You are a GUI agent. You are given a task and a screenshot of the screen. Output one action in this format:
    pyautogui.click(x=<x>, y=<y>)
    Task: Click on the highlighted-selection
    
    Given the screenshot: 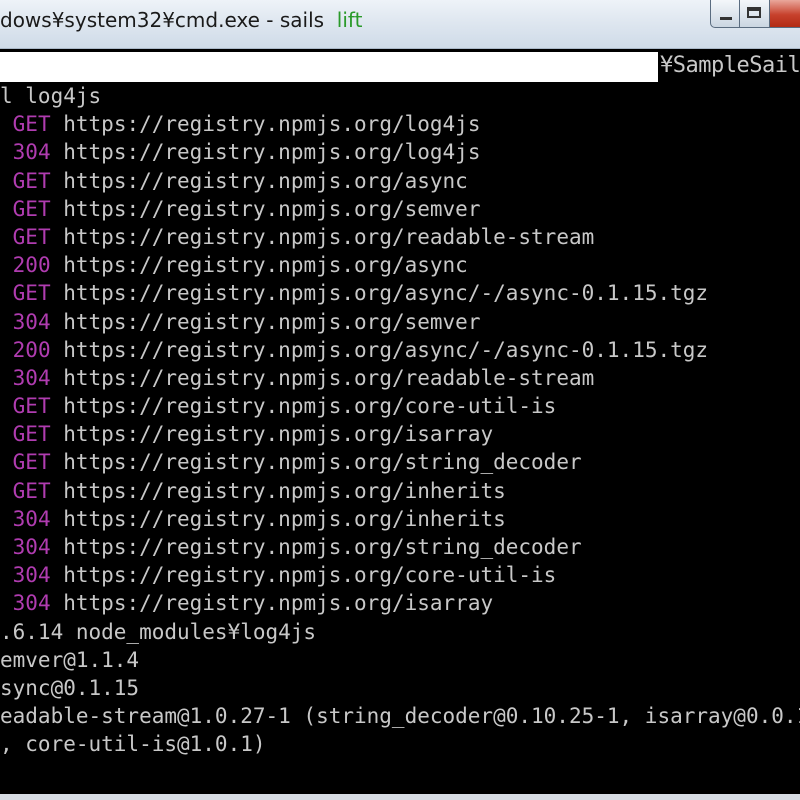 What is the action you would take?
    pyautogui.click(x=329, y=67)
    